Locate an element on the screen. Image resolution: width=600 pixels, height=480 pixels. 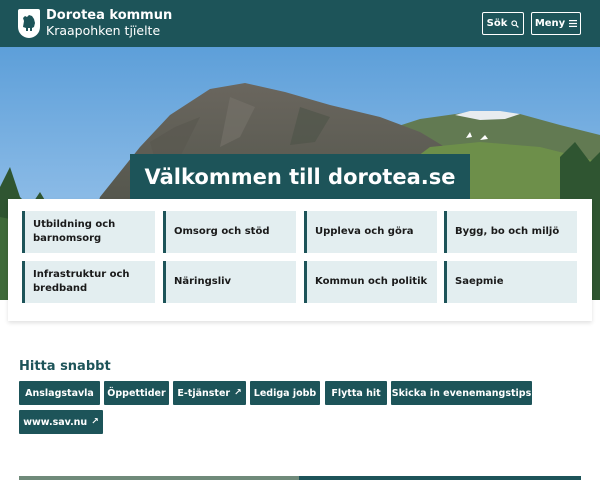
site-logo: Dorotea kommun Kraapohken tjïelte is located at coordinates (95, 23).